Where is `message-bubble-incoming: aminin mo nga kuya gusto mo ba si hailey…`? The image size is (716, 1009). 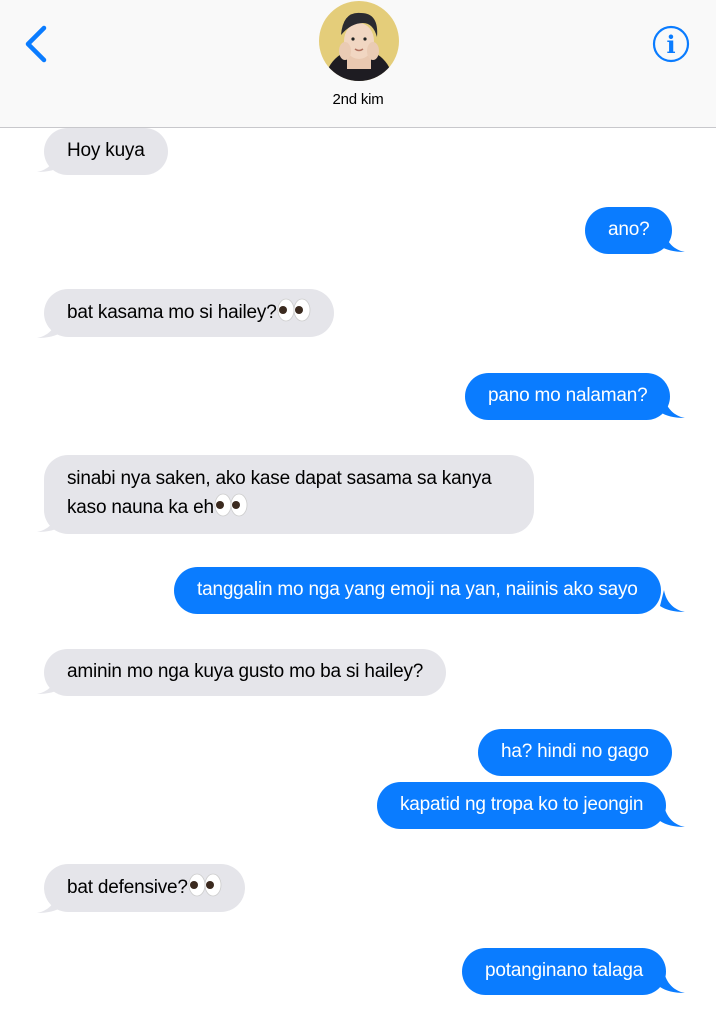
message-bubble-incoming: aminin mo nga kuya gusto mo ba si hailey… is located at coordinates (245, 672).